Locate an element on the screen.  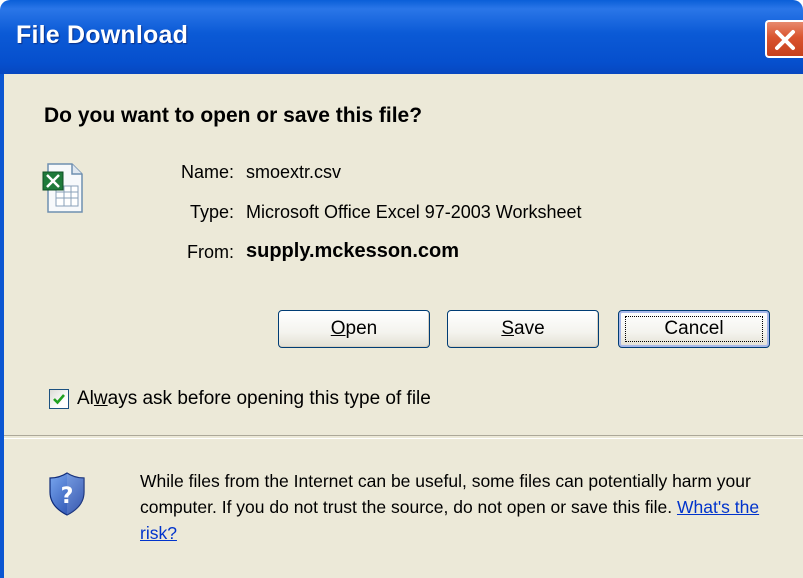
name-label: Name: is located at coordinates (207, 172).